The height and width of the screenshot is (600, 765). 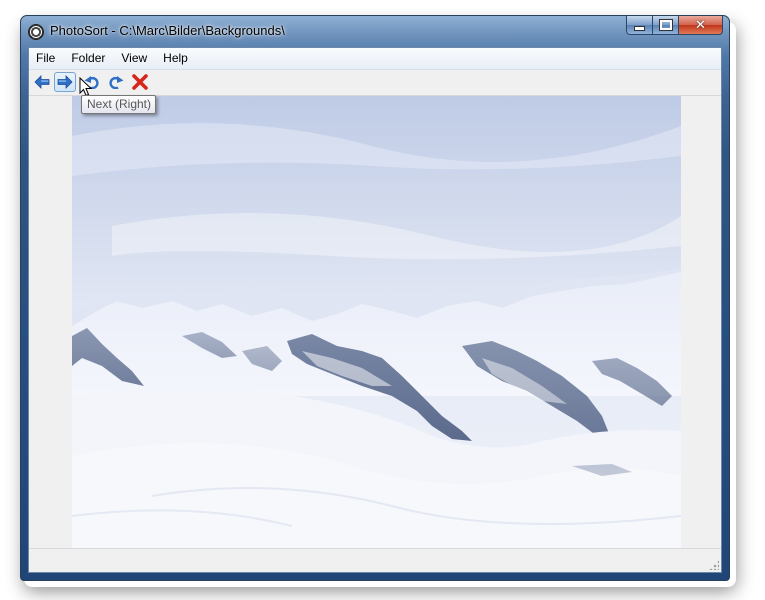 What do you see at coordinates (134, 58) in the screenshot?
I see `menu-view: View` at bounding box center [134, 58].